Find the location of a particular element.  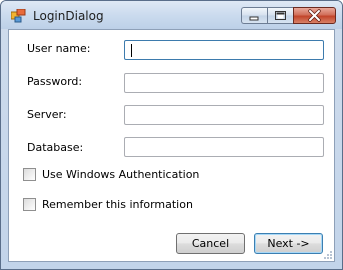

windows-auth-option: Use Windows Authentication is located at coordinates (111, 174).